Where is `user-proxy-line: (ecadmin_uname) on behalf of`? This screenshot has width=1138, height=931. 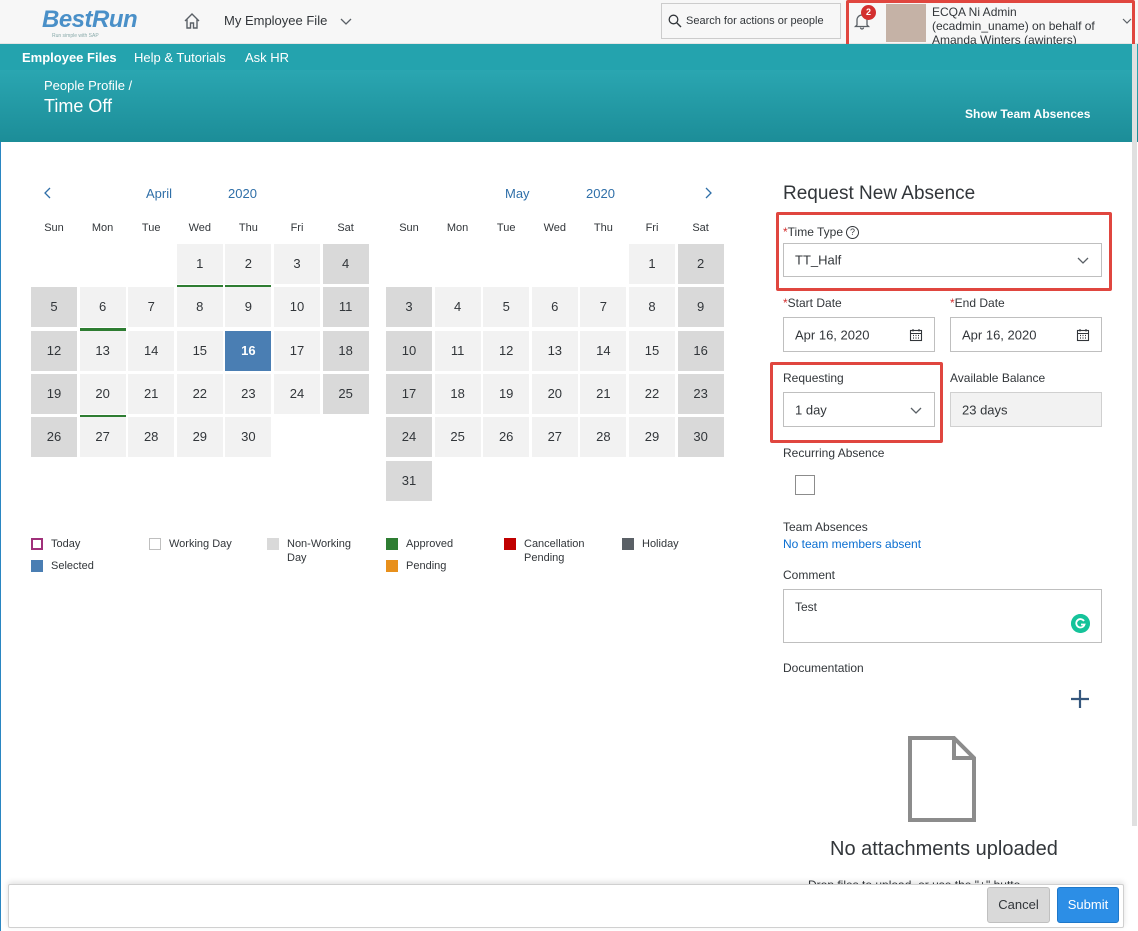
user-proxy-line: (ecadmin_uname) on behalf of is located at coordinates (1013, 26).